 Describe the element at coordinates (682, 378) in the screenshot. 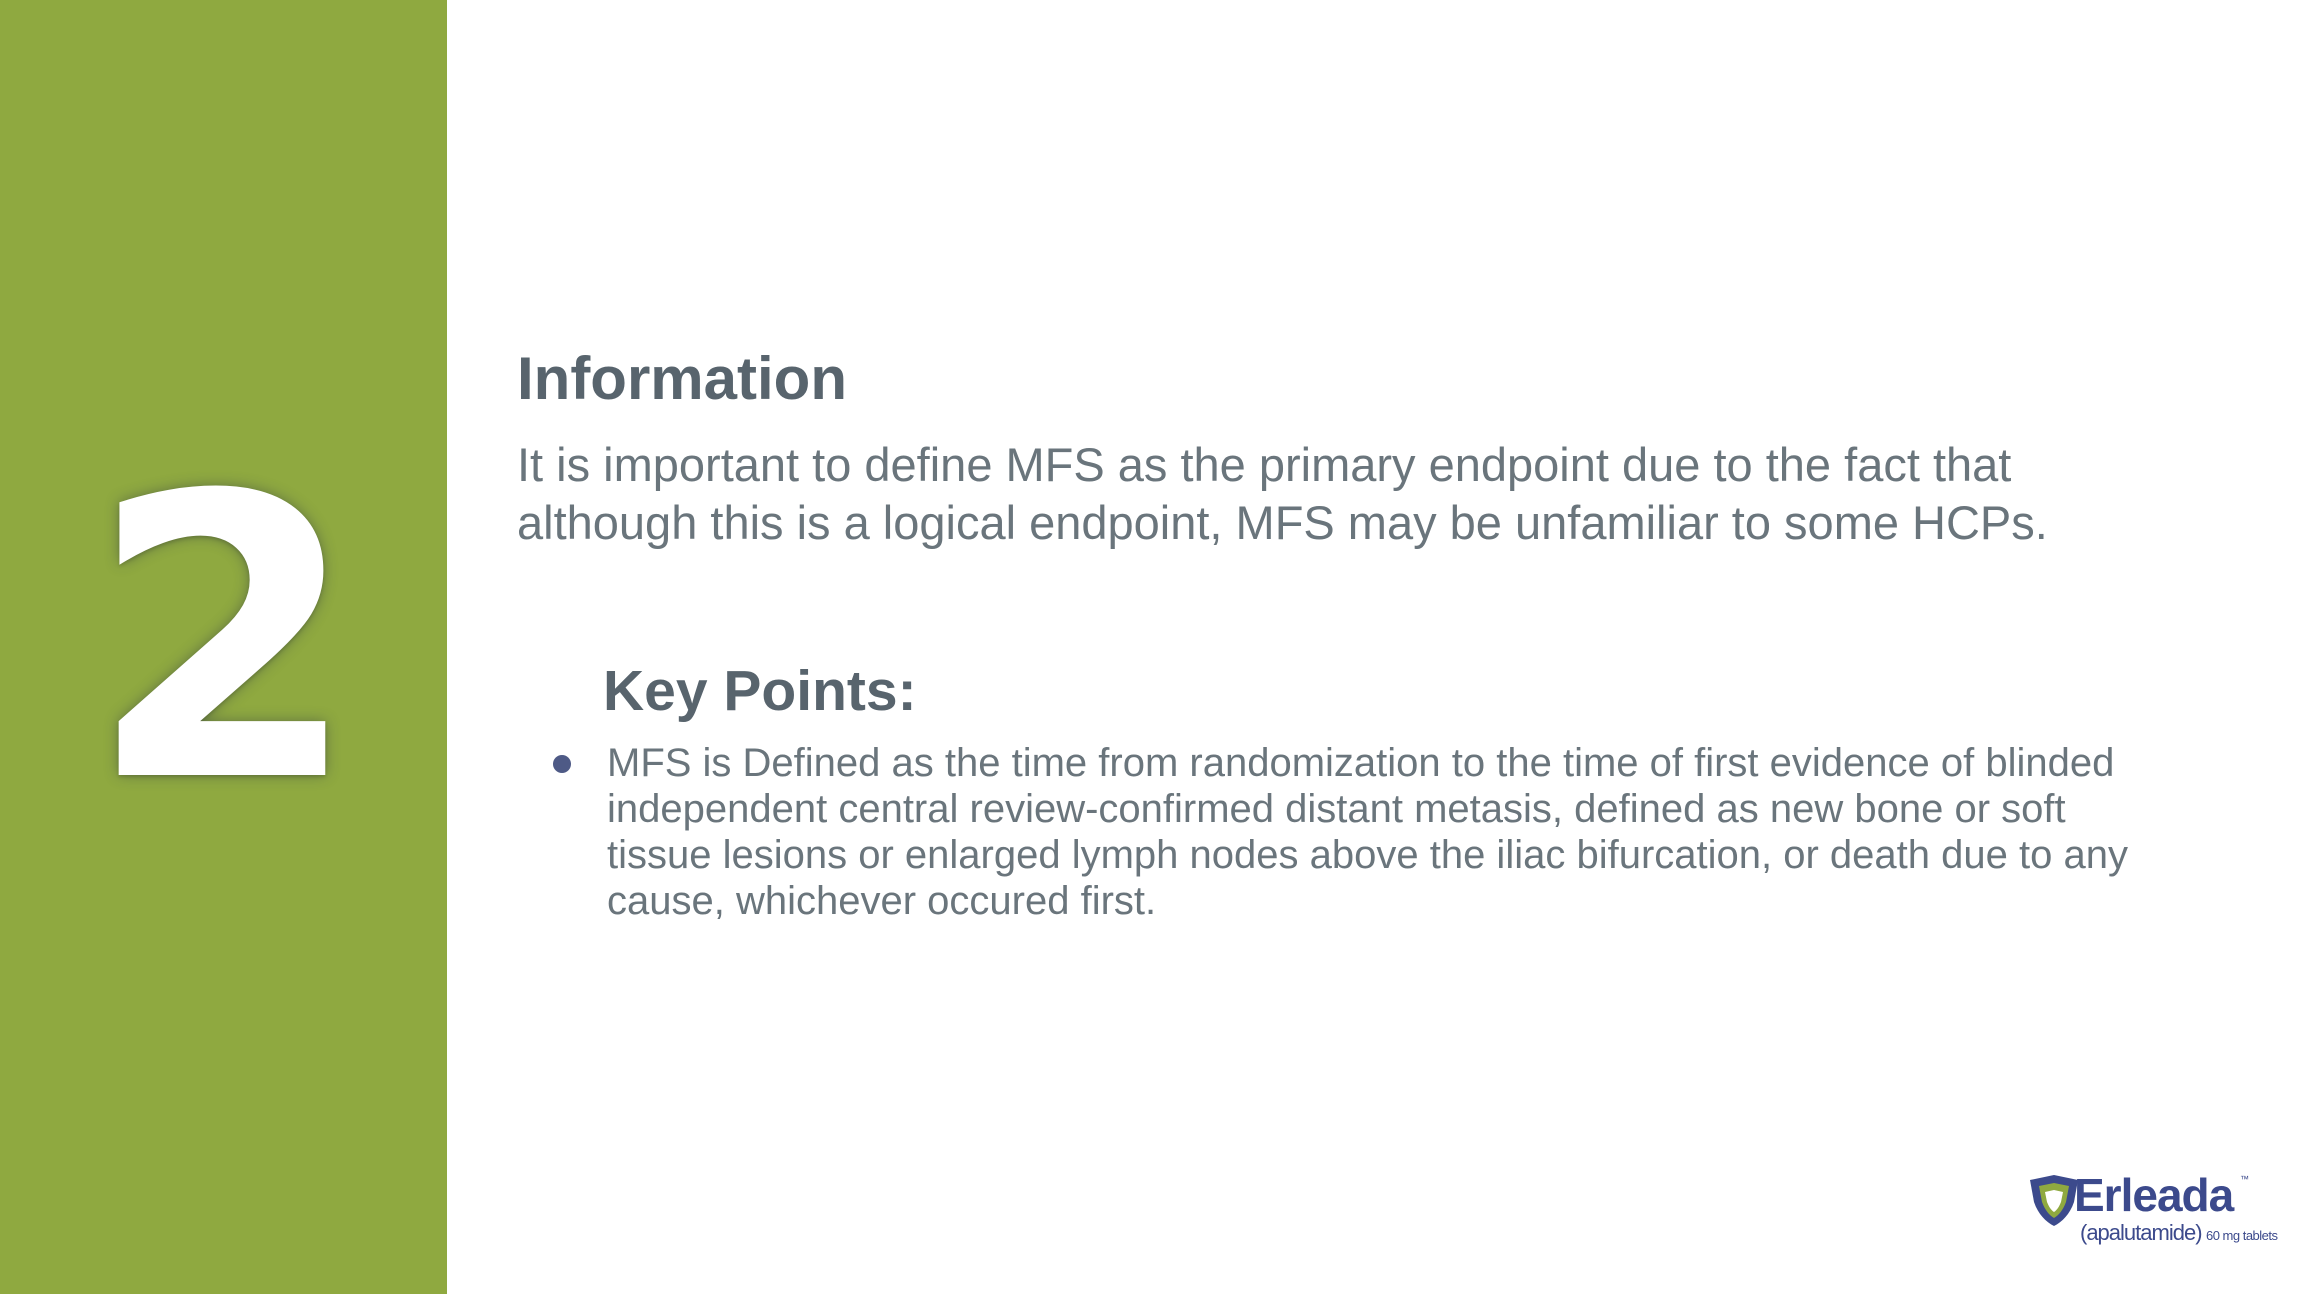

I see `information-heading: Information` at that location.